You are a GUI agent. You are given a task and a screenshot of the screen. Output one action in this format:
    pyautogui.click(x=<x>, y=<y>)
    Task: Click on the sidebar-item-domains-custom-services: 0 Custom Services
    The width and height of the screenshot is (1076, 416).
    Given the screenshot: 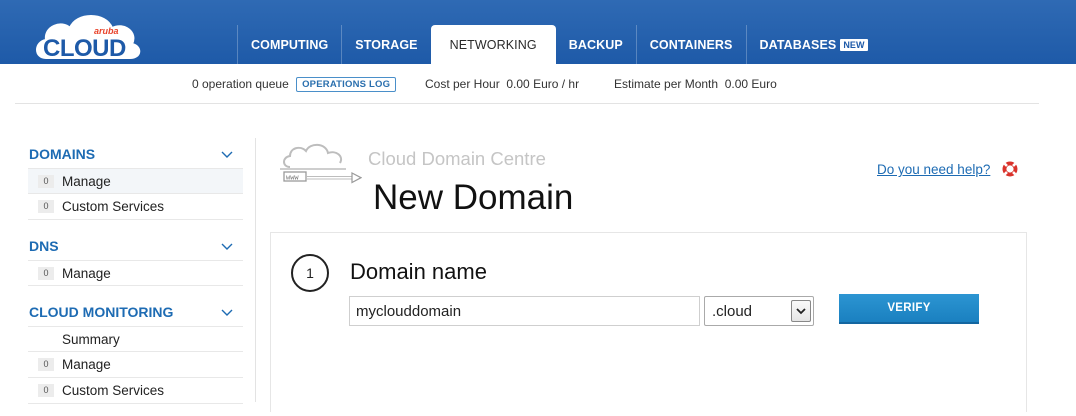 What is the action you would take?
    pyautogui.click(x=135, y=207)
    